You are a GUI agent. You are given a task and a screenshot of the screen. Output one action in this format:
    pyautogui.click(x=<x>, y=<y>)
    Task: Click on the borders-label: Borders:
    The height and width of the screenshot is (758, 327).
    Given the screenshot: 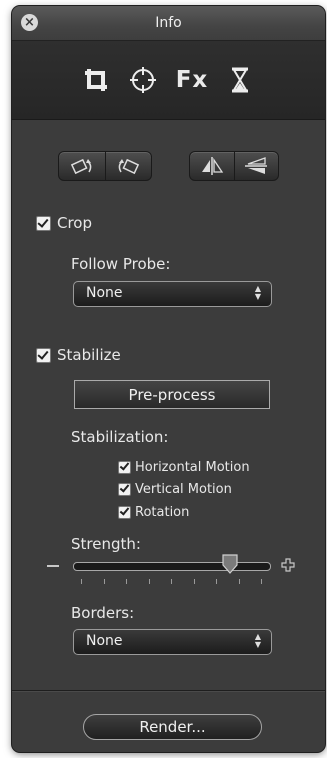 What is the action you would take?
    pyautogui.click(x=103, y=613)
    